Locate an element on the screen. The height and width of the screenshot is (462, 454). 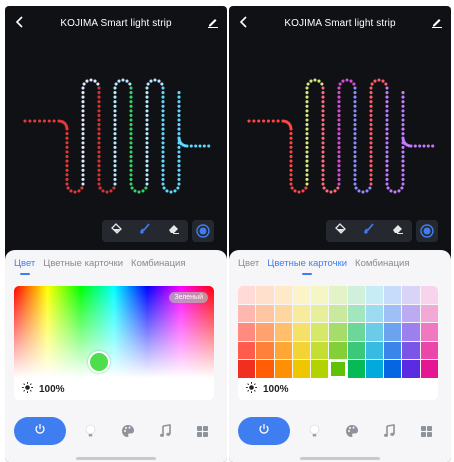
home-indicator is located at coordinates (340, 458).